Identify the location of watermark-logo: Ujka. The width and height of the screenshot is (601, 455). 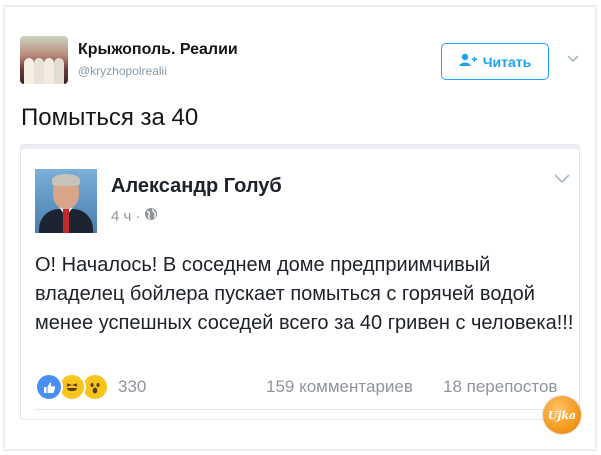
(562, 415).